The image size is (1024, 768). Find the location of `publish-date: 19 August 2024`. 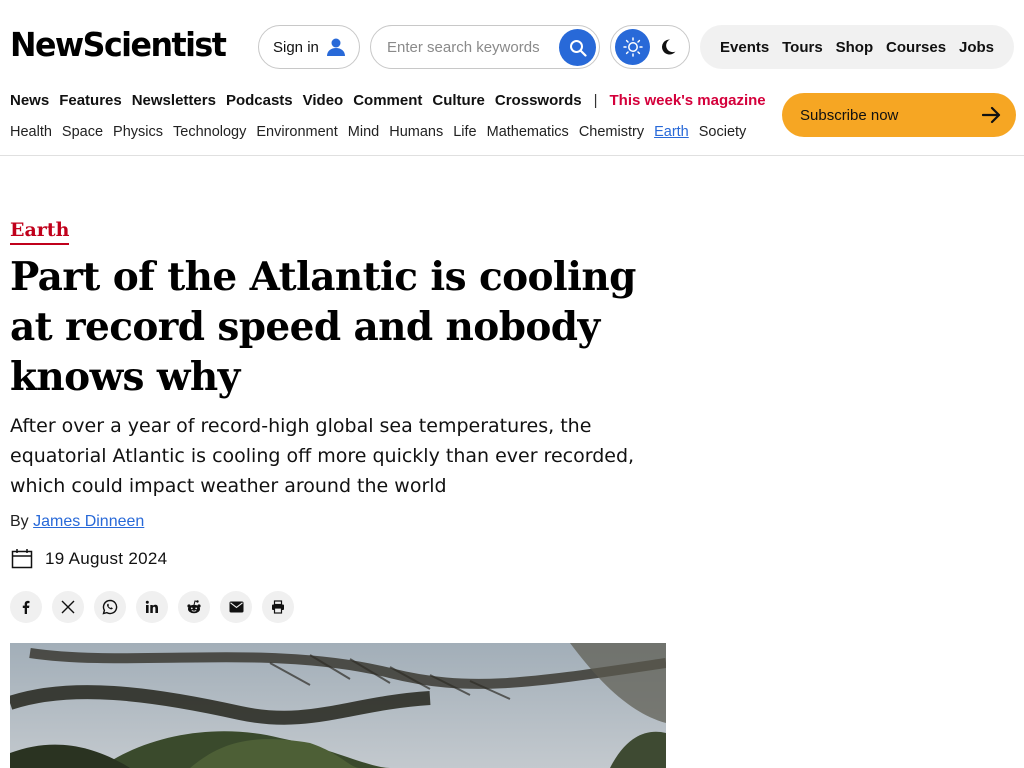

publish-date: 19 August 2024 is located at coordinates (88, 559).